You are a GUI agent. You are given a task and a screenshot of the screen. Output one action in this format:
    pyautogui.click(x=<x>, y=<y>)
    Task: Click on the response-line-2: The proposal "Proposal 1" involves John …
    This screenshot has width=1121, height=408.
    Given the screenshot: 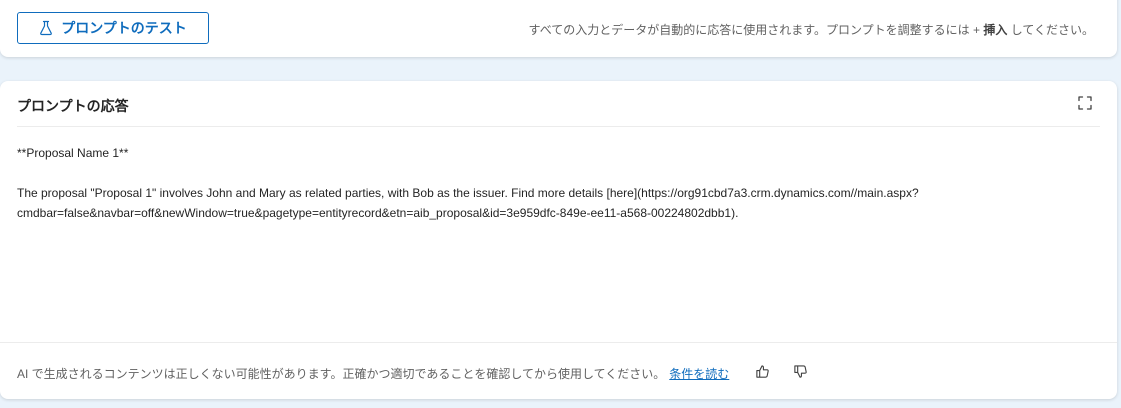 What is the action you would take?
    pyautogui.click(x=468, y=193)
    